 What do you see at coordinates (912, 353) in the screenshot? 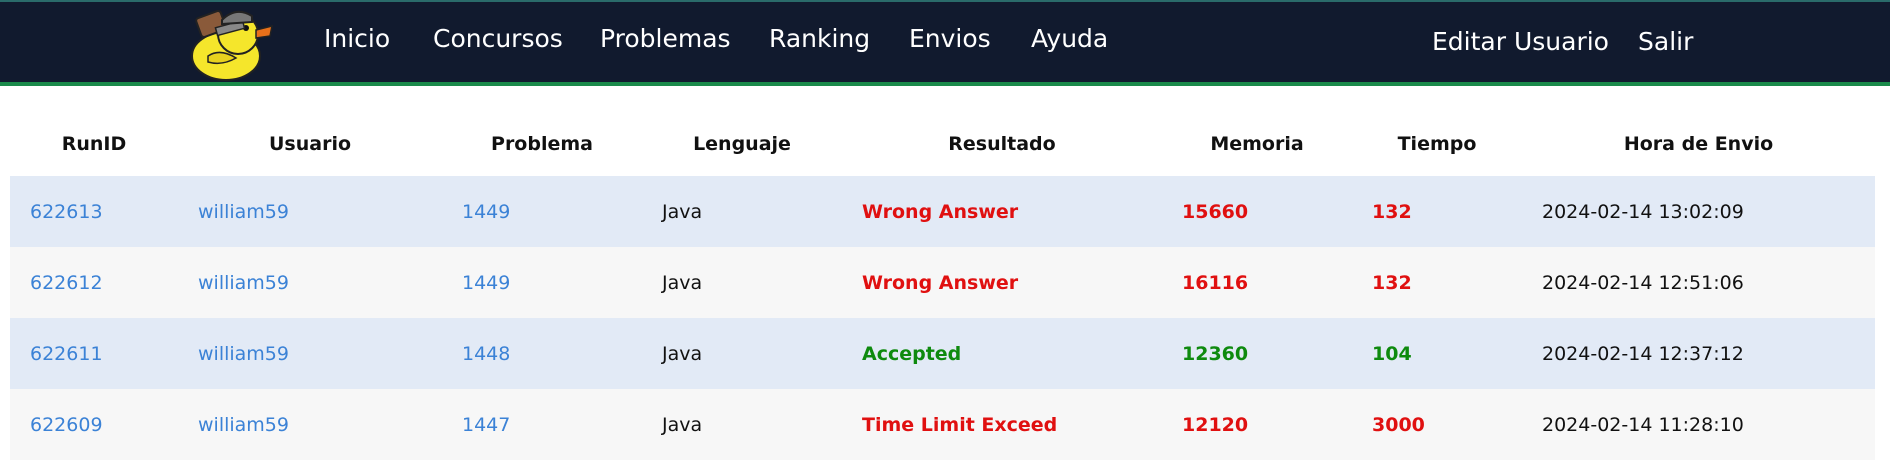
I see `result-cell: Accepted` at bounding box center [912, 353].